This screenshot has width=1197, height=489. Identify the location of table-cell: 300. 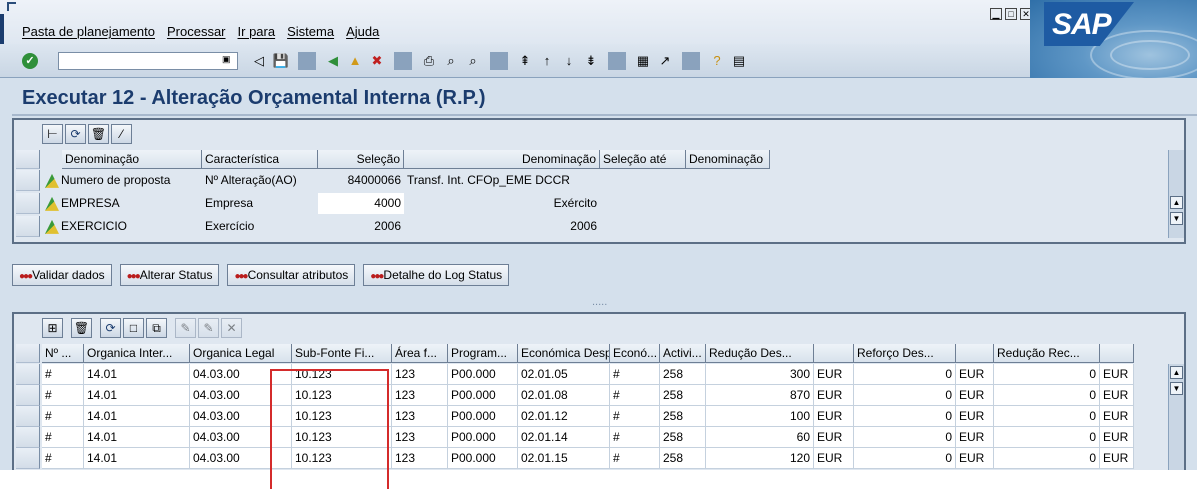
(760, 374).